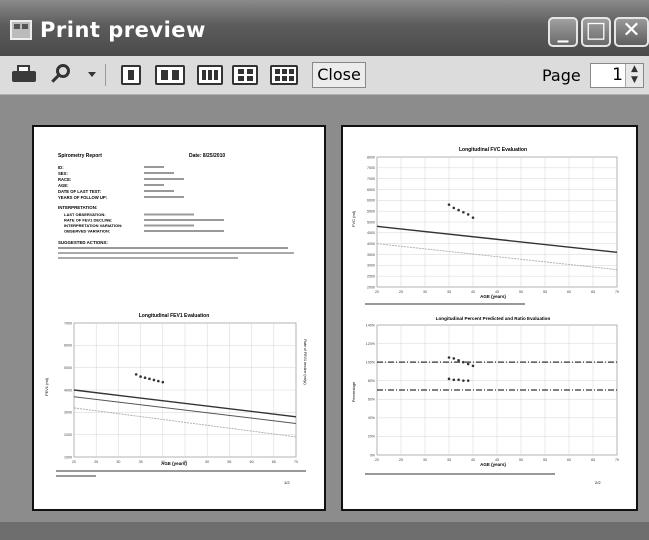 The width and height of the screenshot is (649, 540). What do you see at coordinates (82, 197) in the screenshot?
I see `report-field-label: YEARS OF FOLLOW UP:` at bounding box center [82, 197].